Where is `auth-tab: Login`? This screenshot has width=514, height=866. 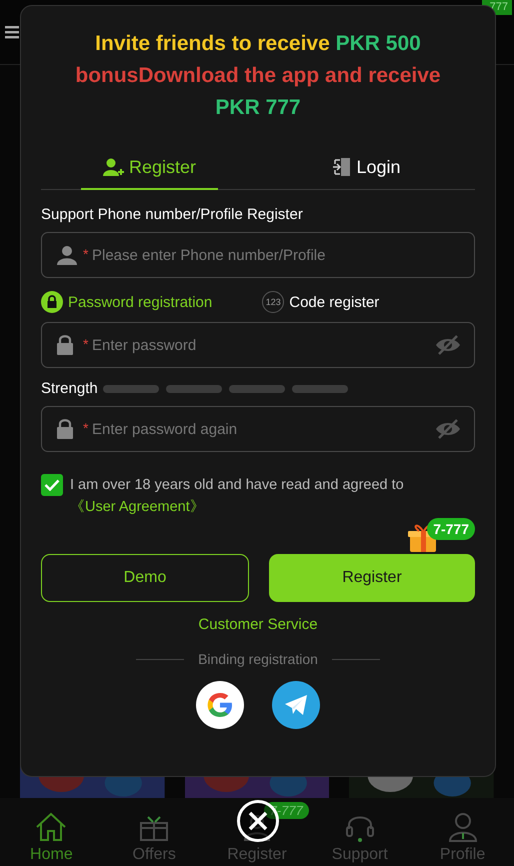 auth-tab: Login is located at coordinates (366, 168).